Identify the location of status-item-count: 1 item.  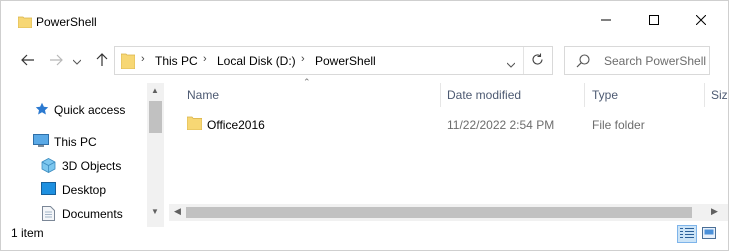
(27, 233).